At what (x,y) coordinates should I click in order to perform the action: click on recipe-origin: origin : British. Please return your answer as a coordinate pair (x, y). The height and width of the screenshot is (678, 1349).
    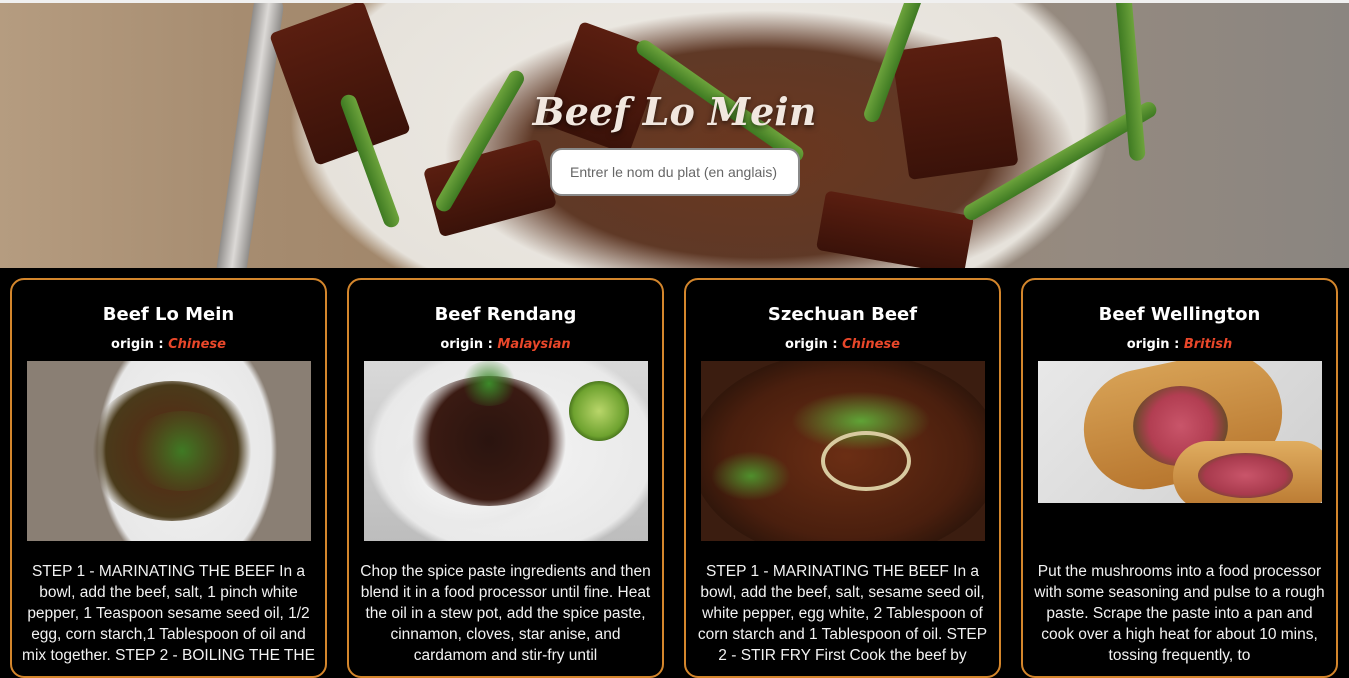
    Looking at the image, I should click on (1179, 344).